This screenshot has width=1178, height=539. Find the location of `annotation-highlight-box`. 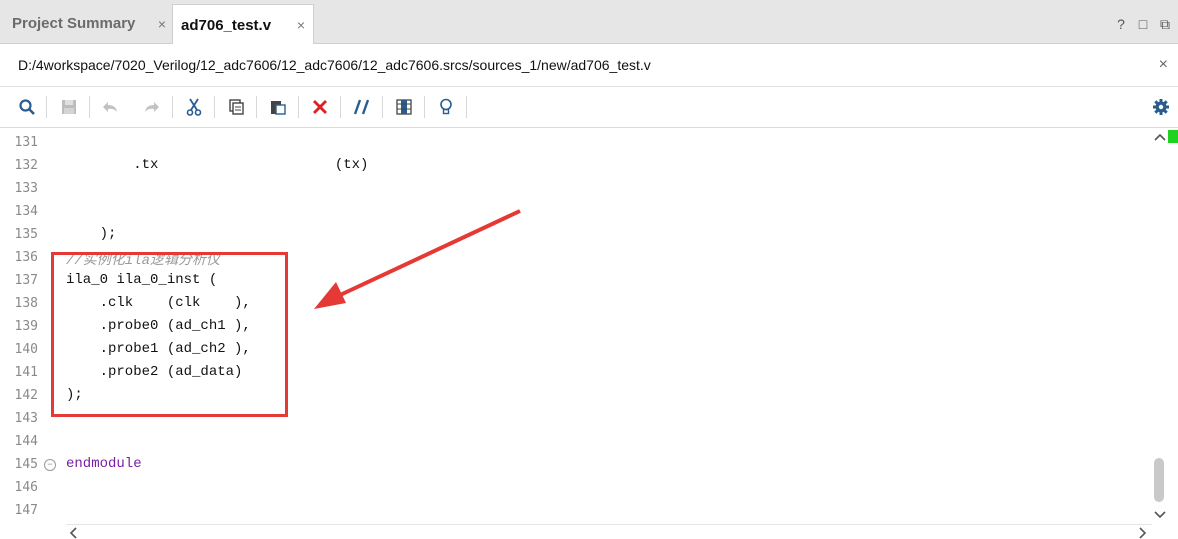

annotation-highlight-box is located at coordinates (169, 334).